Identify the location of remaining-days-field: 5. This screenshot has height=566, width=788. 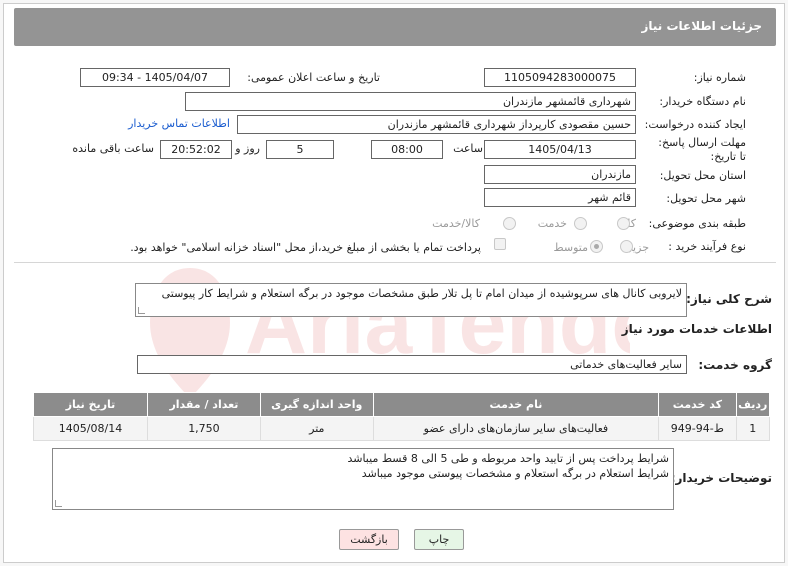
(300, 149).